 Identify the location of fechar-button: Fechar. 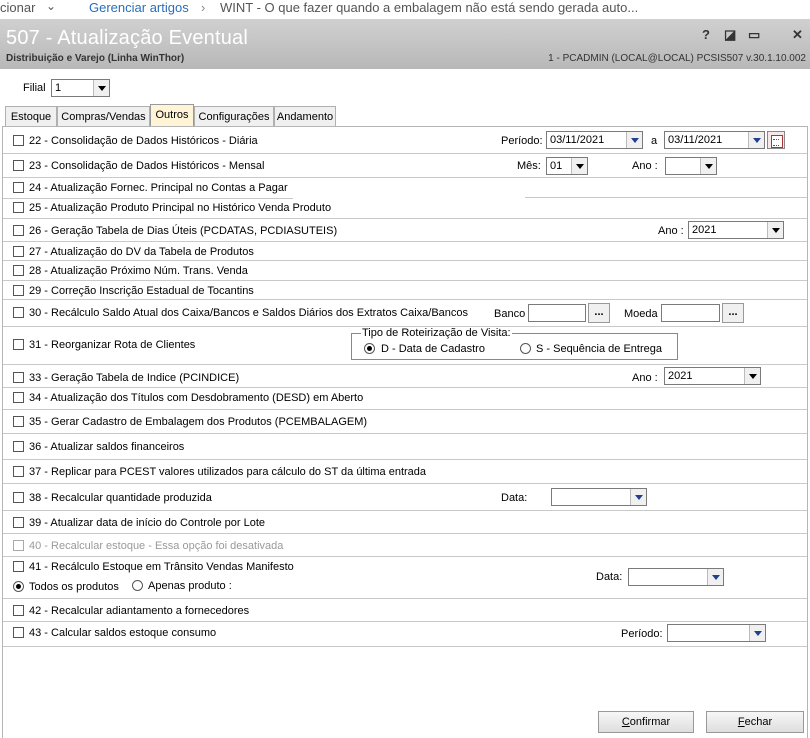
(755, 722).